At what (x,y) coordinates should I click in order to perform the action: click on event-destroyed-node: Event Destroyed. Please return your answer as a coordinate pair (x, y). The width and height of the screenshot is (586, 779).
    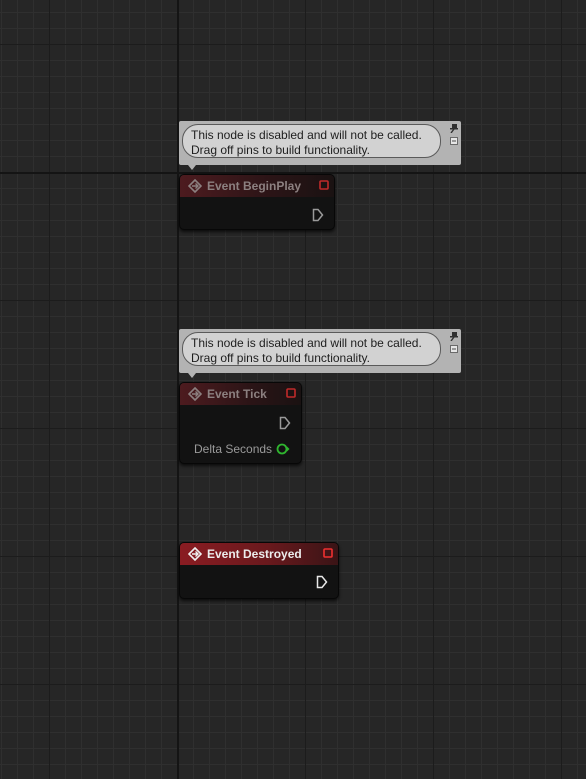
    Looking at the image, I should click on (259, 570).